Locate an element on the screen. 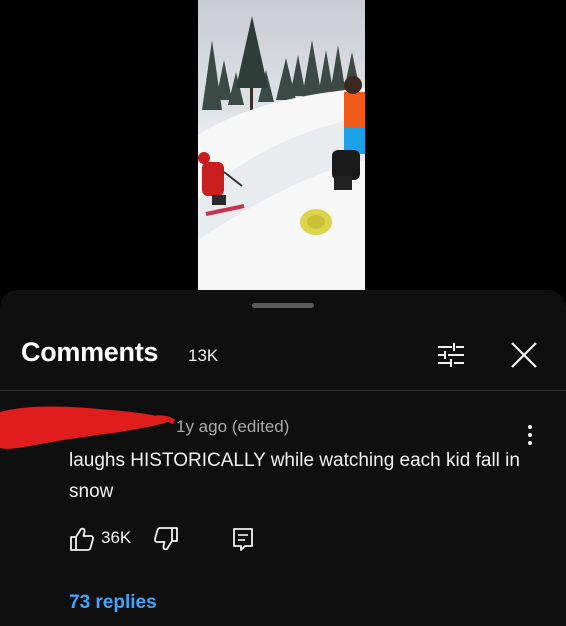 Image resolution: width=566 pixels, height=626 pixels. video-frame is located at coordinates (281, 145).